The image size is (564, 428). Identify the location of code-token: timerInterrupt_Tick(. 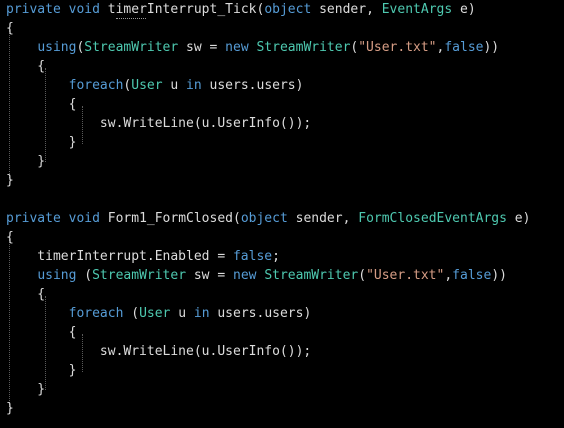
(182, 9).